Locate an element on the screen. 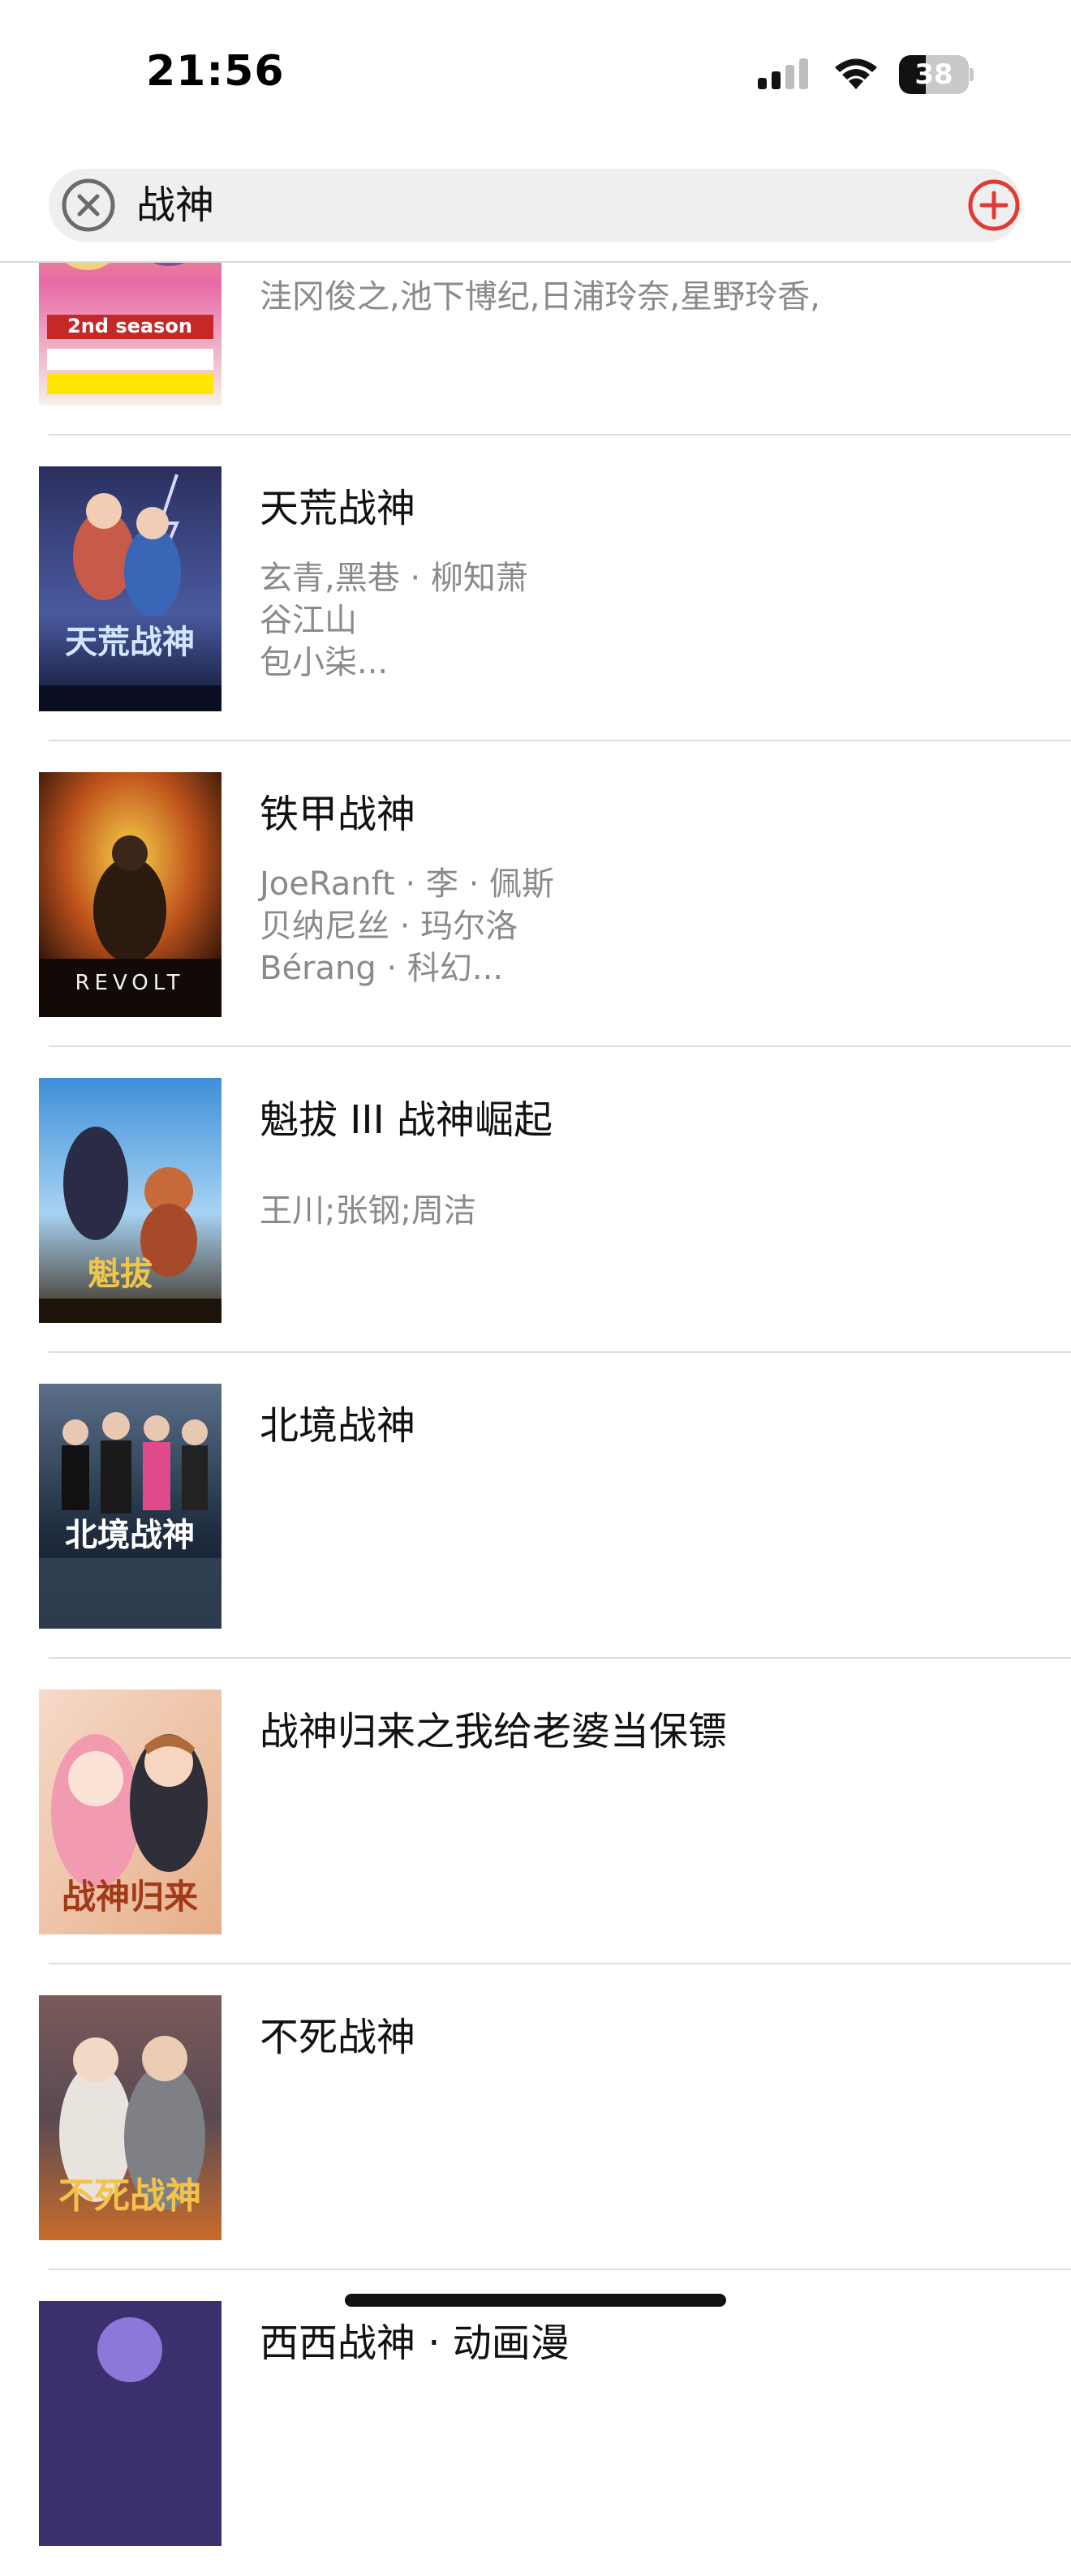  cast-line: JoeRanft · 李 · 佩斯 is located at coordinates (408, 884).